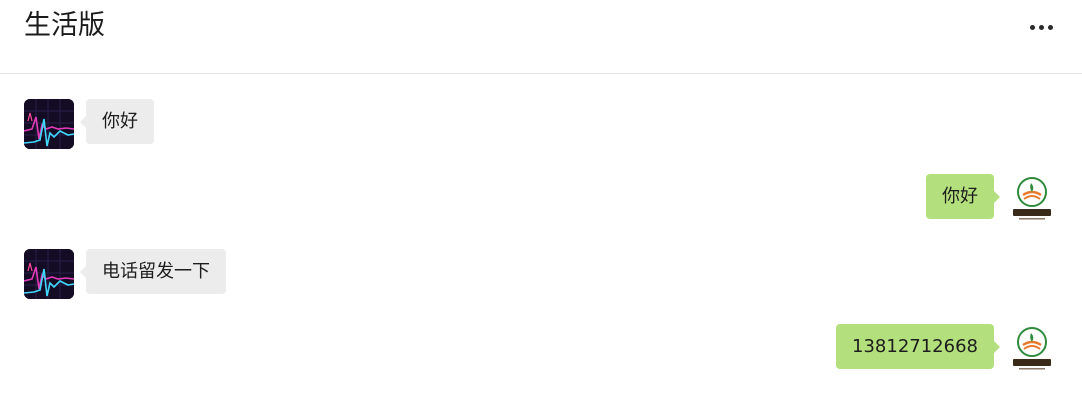 Image resolution: width=1082 pixels, height=411 pixels. What do you see at coordinates (918, 346) in the screenshot?
I see `outgoing-message-bubble: 13812712668` at bounding box center [918, 346].